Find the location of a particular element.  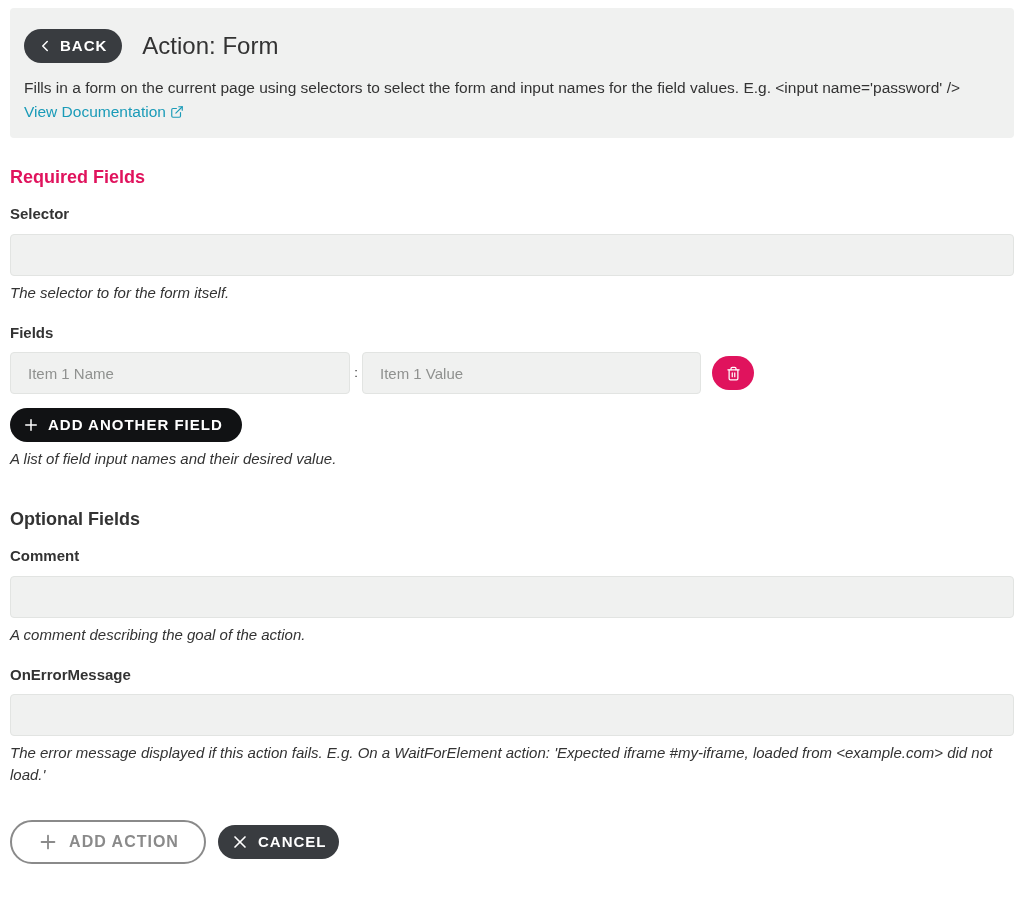

section-heading: Required Fields is located at coordinates (78, 177).